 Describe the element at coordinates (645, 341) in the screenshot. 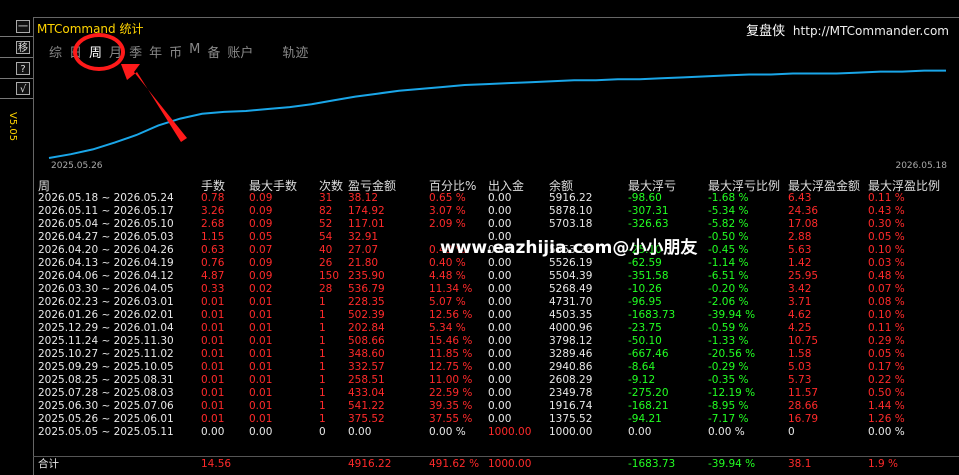

I see `table-cell: -50.10` at that location.